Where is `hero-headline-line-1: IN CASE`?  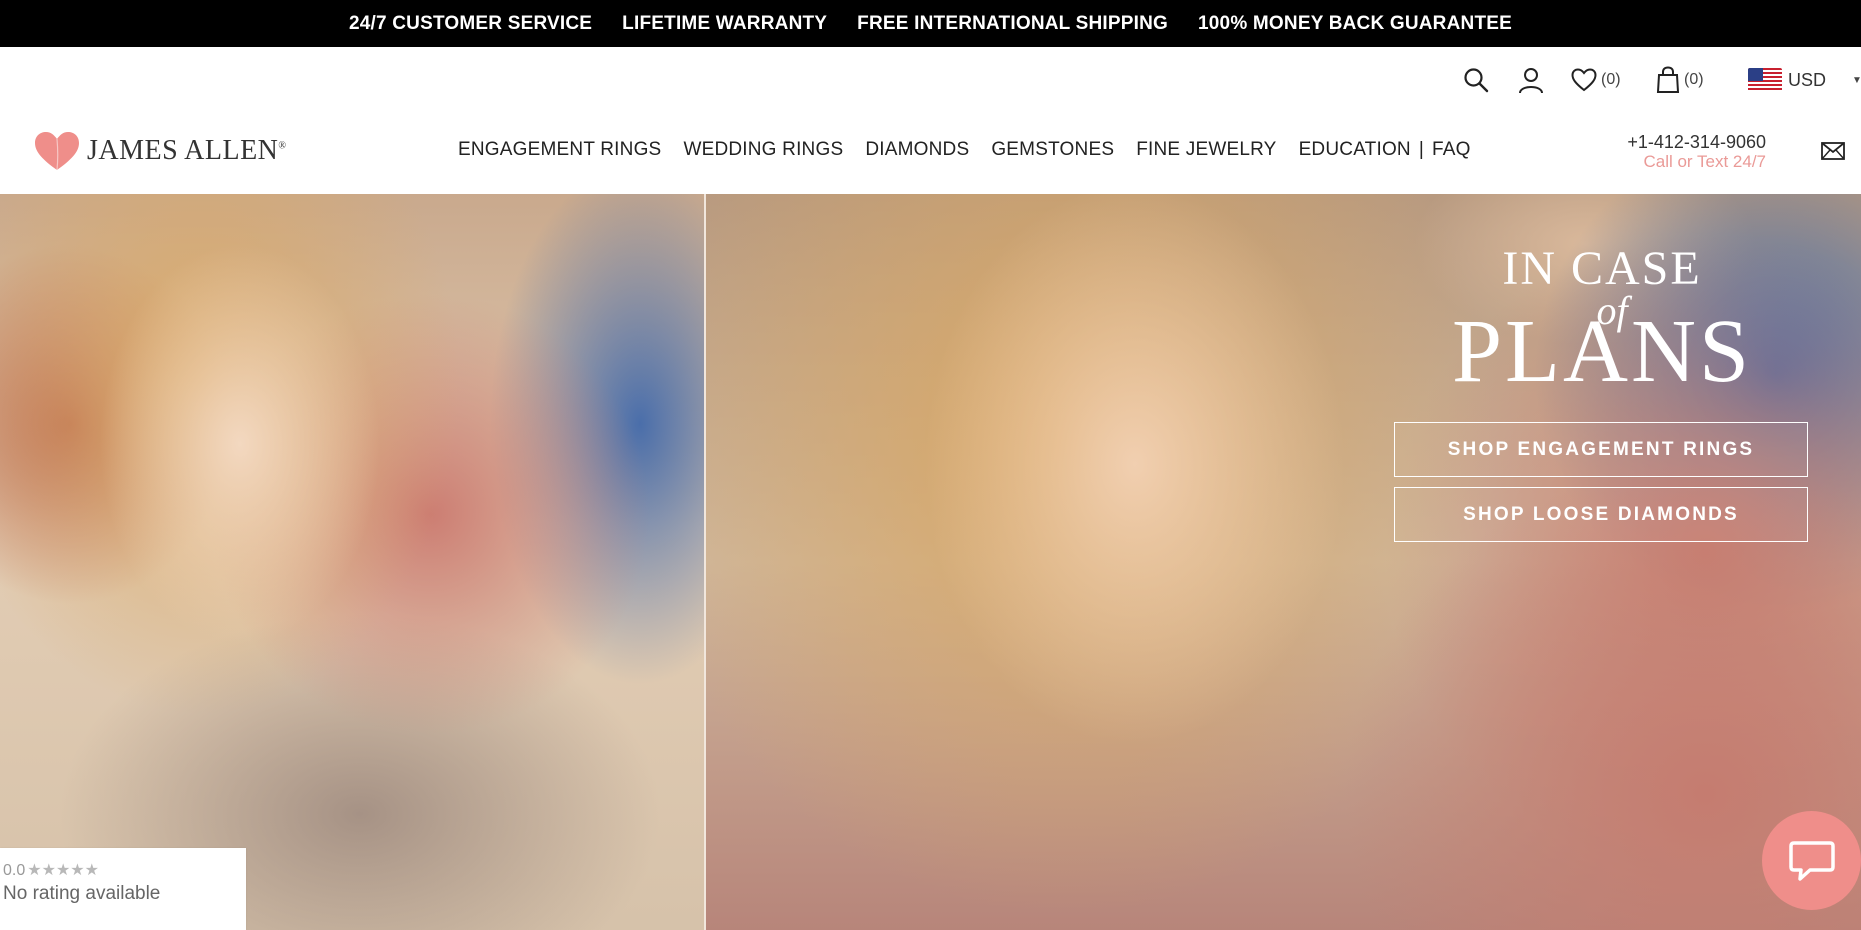 hero-headline-line-1: IN CASE is located at coordinates (1602, 268).